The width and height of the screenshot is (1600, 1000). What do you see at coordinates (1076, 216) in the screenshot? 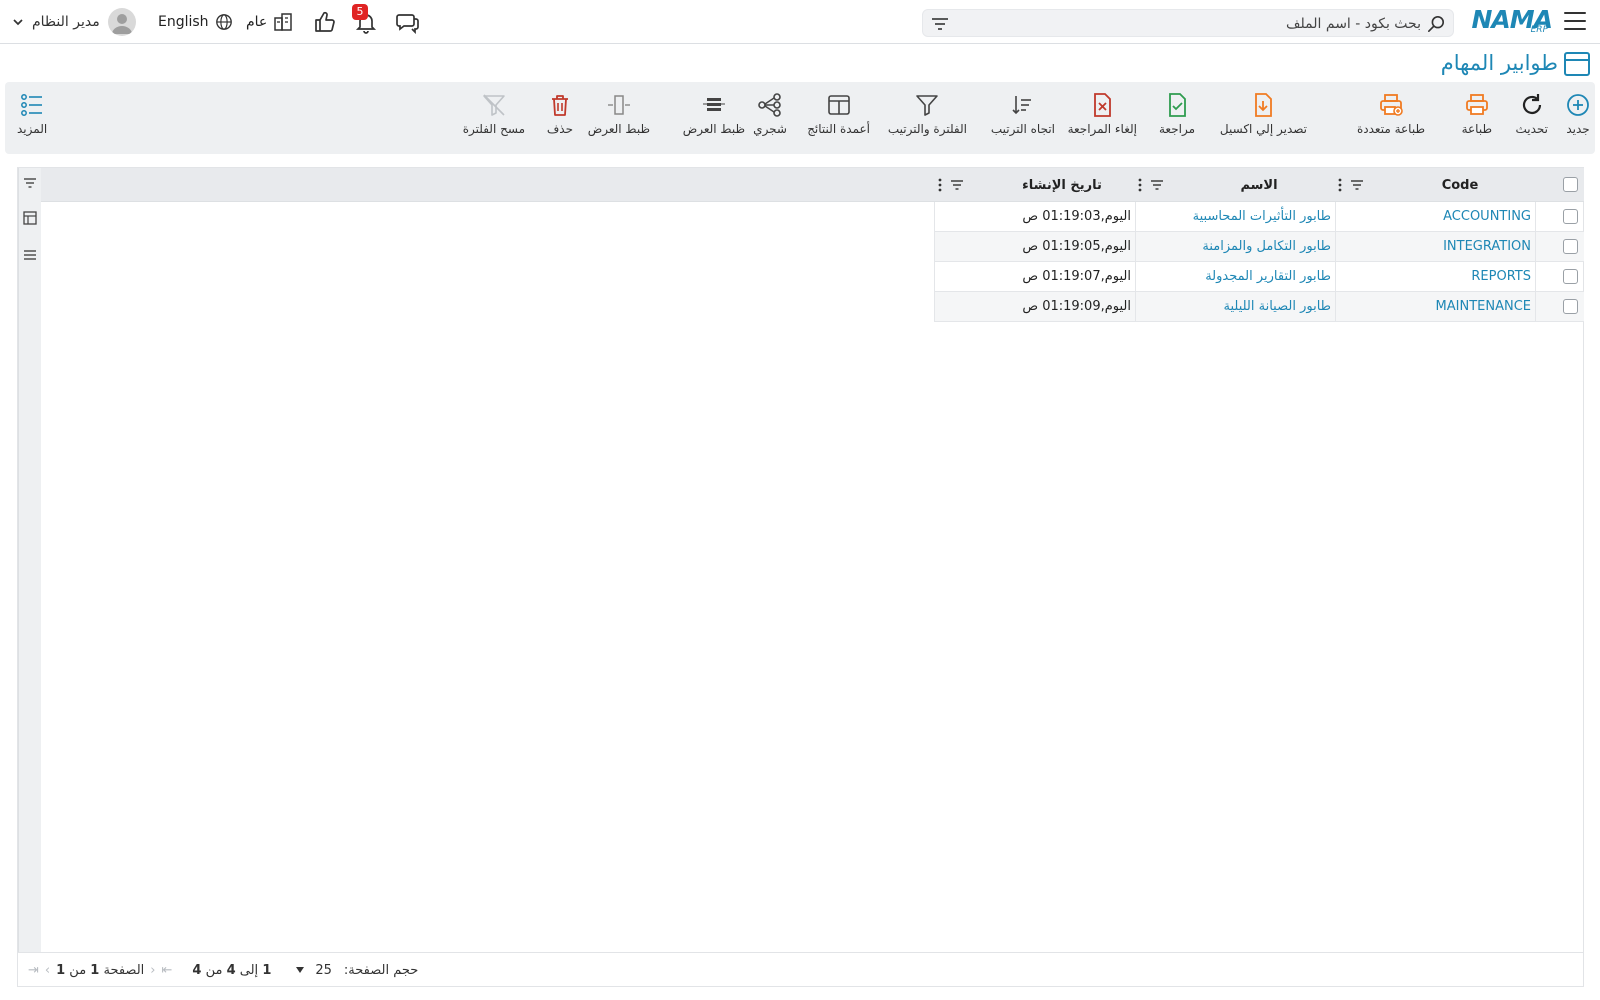
I see `cell-created: اليوم,01:19:03 ص` at bounding box center [1076, 216].